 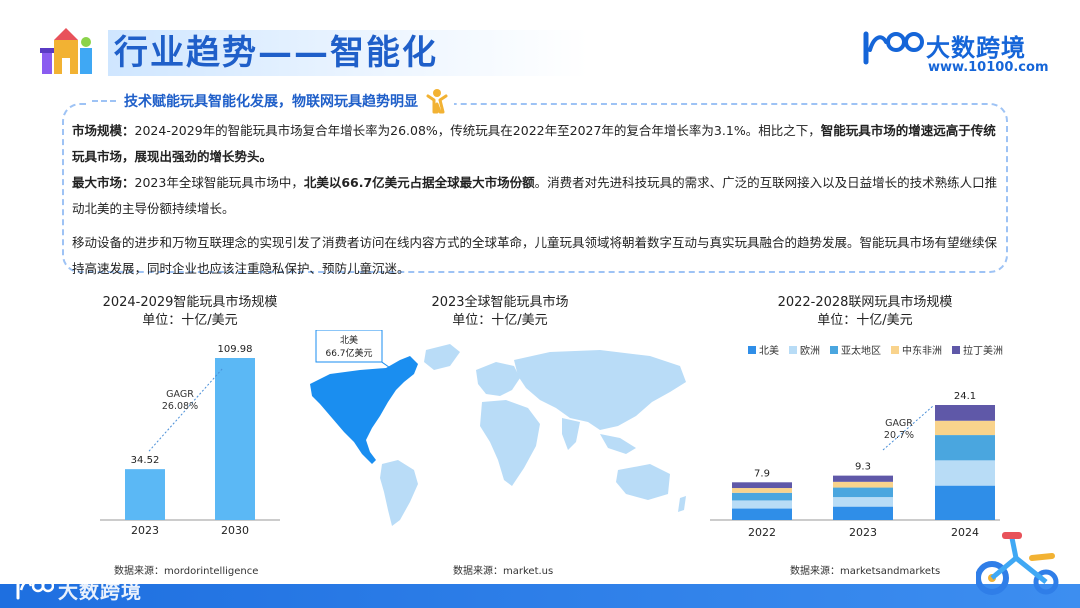 I want to click on person-icon, so click(x=437, y=101).